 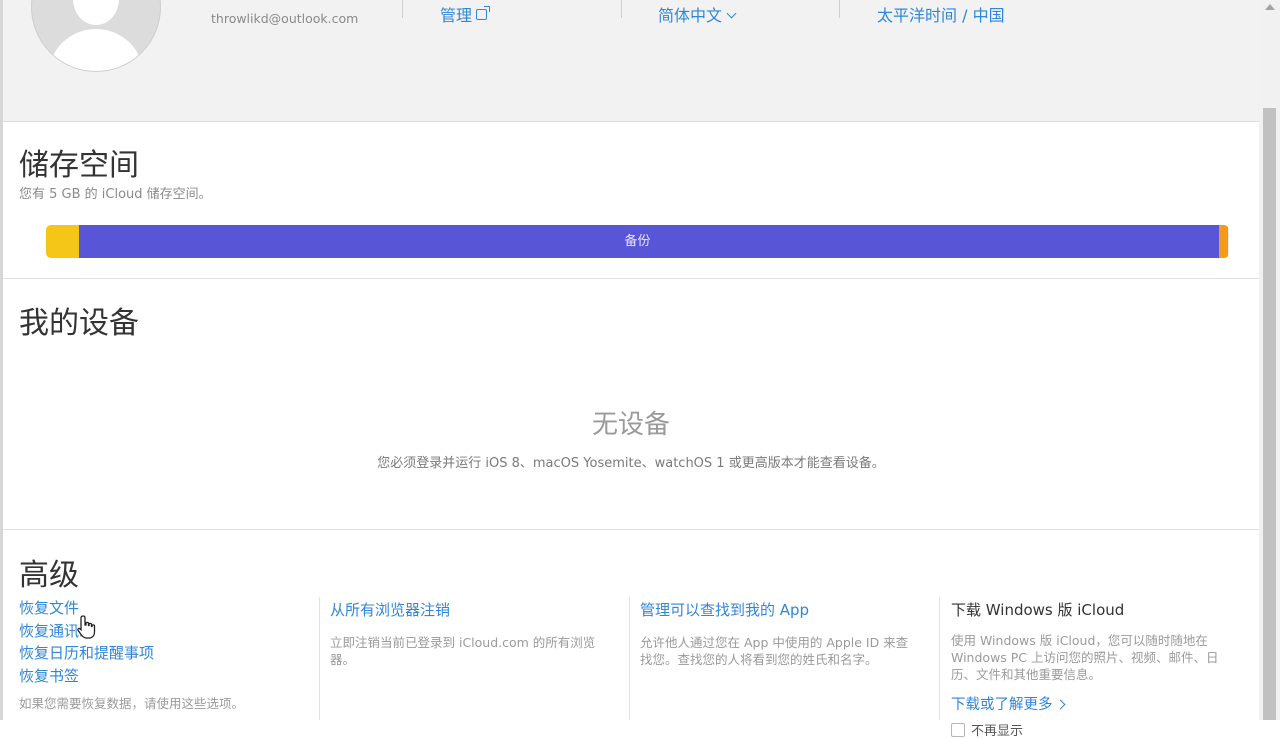 I want to click on restore-files-link: 恢复文件, so click(x=164, y=608).